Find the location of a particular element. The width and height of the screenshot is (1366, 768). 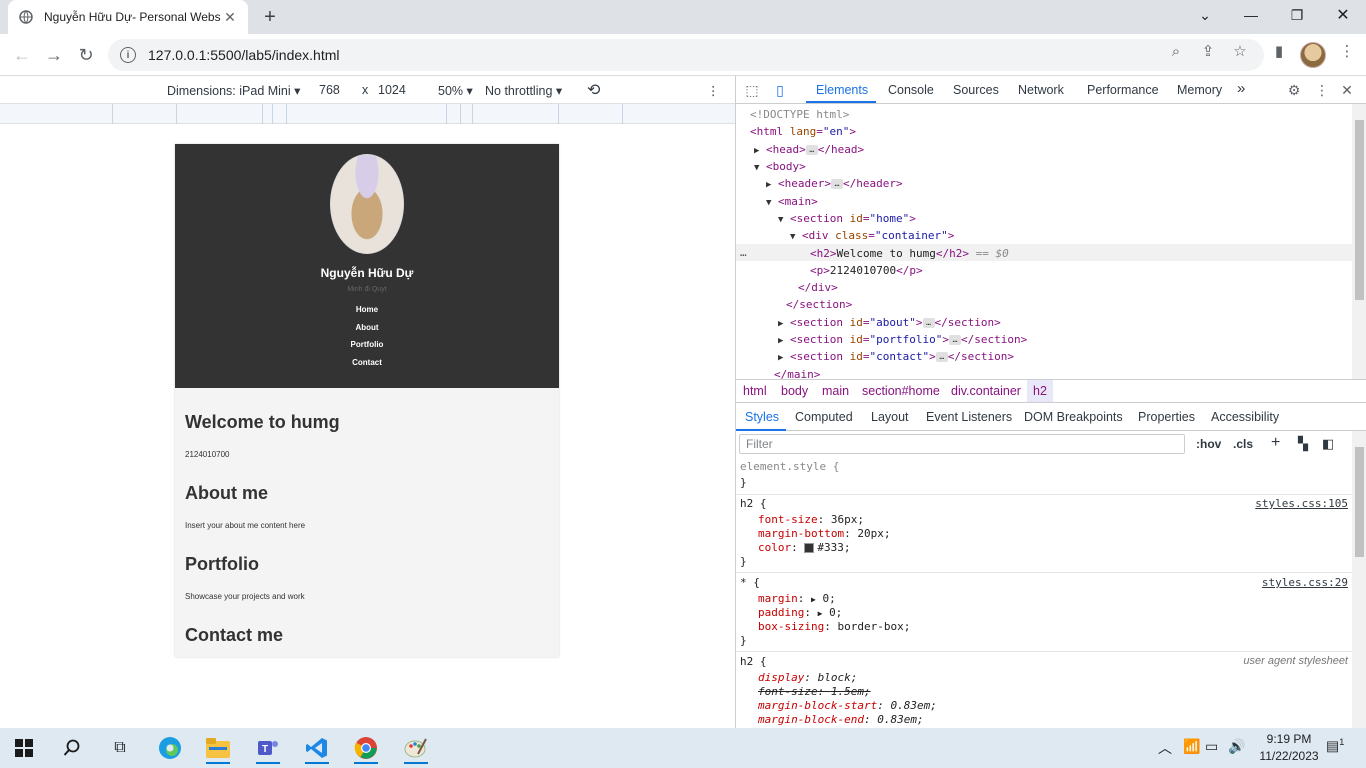

paint-icon is located at coordinates (416, 748).